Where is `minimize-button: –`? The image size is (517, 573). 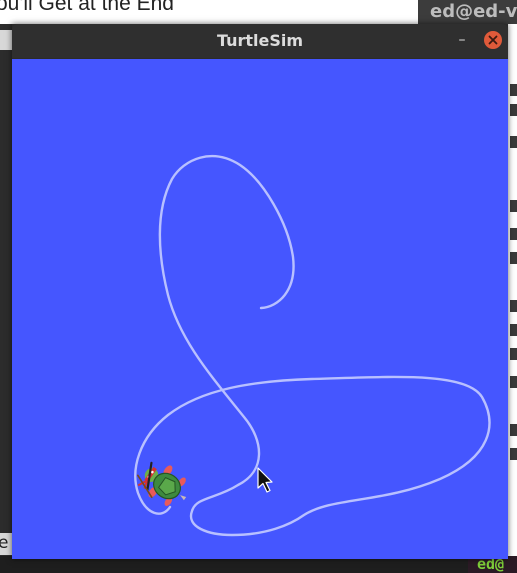 minimize-button: – is located at coordinates (462, 40).